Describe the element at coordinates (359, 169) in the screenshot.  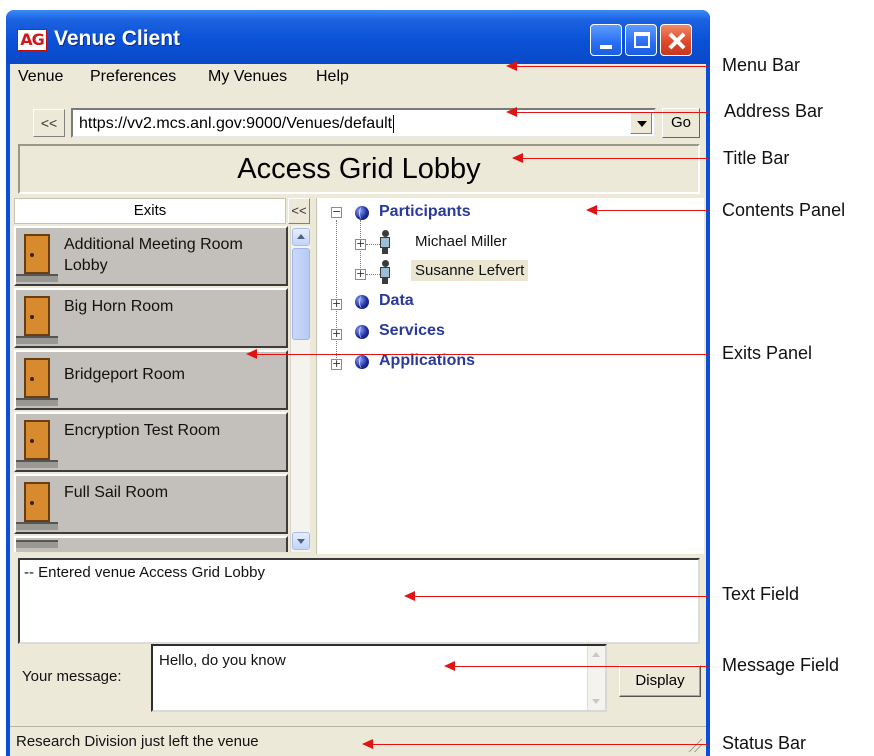
I see `venue-title: Access Grid Lobby` at that location.